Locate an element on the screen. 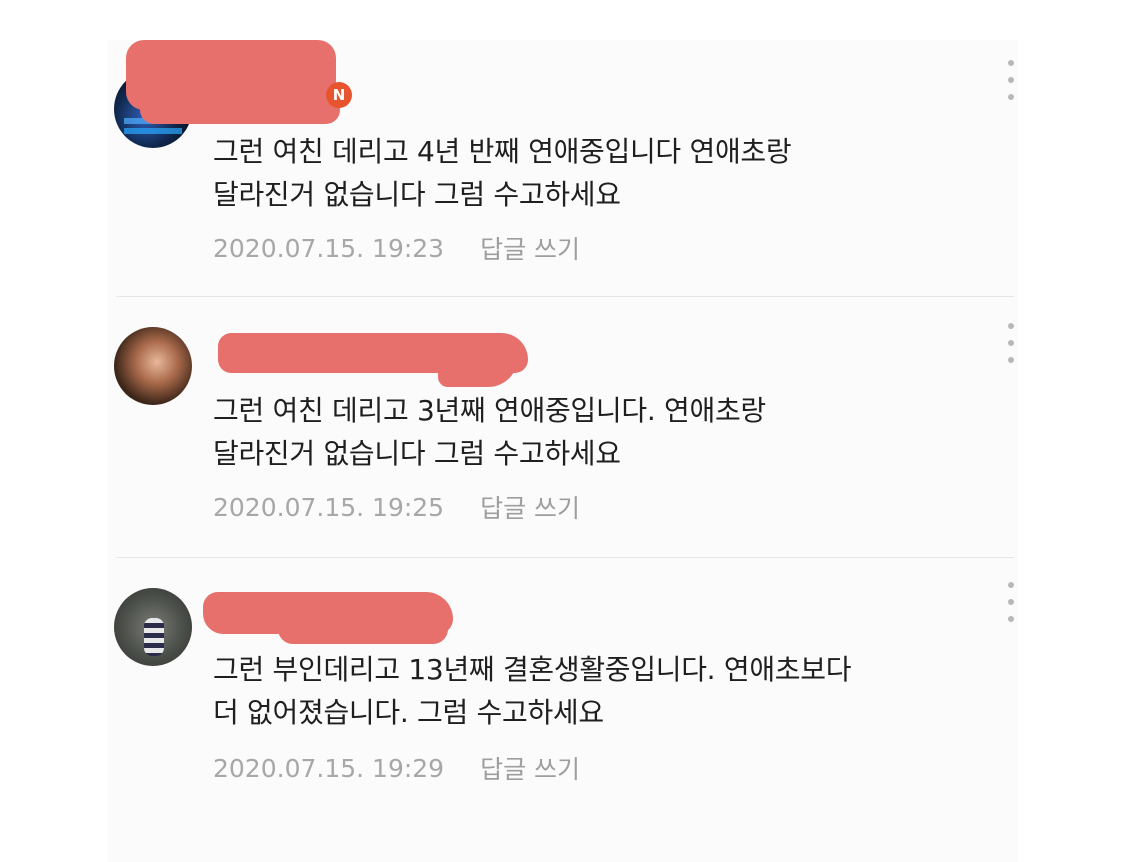 The image size is (1125, 862). comment-meta: 2020.07.15. 19:23 답글 쓰기 is located at coordinates (396, 248).